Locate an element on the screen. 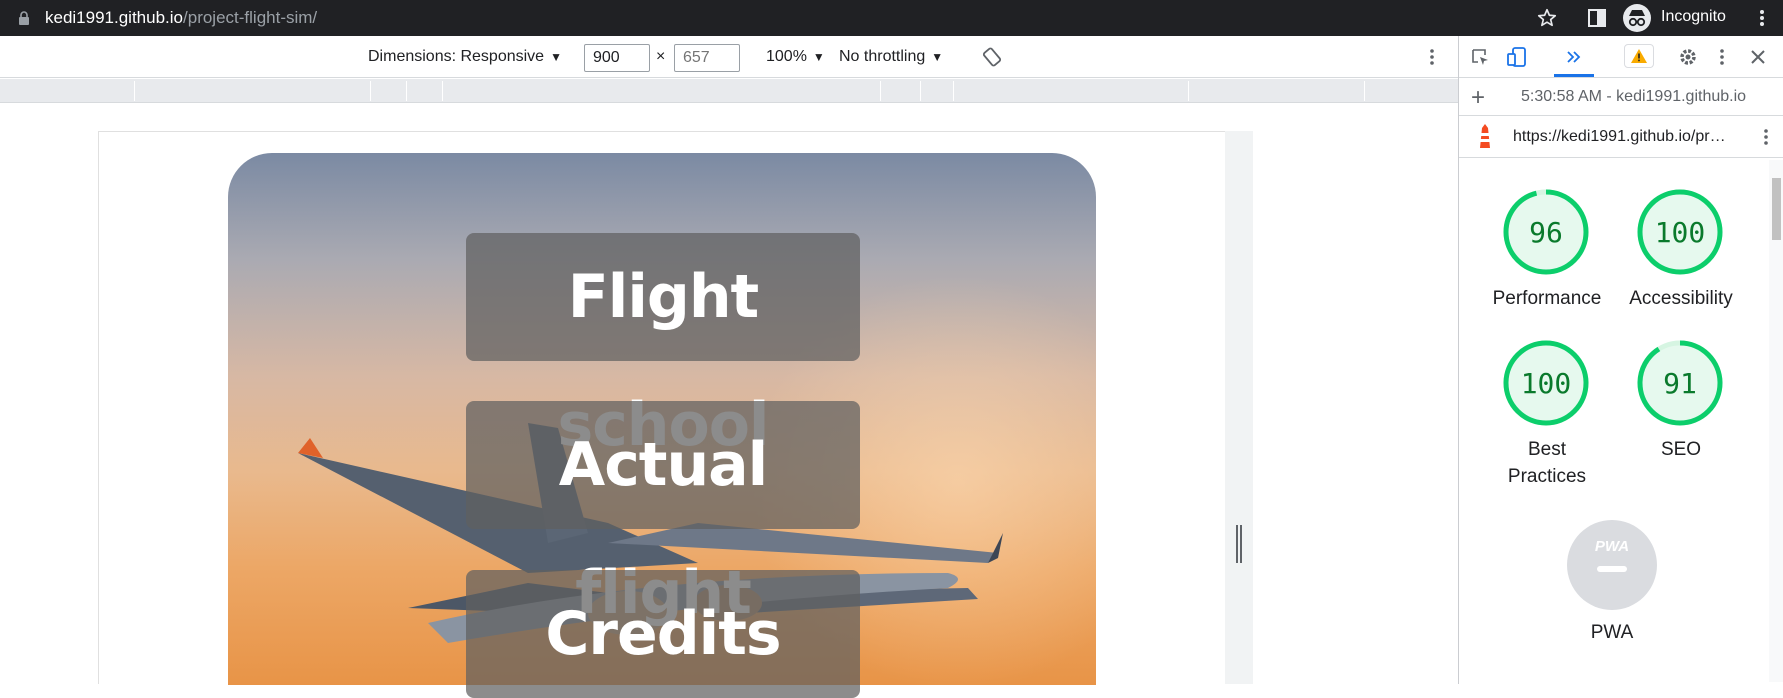 This screenshot has width=1783, height=698. report-selector: 5:30:58 AM - kedi1991.github.io is located at coordinates (1639, 97).